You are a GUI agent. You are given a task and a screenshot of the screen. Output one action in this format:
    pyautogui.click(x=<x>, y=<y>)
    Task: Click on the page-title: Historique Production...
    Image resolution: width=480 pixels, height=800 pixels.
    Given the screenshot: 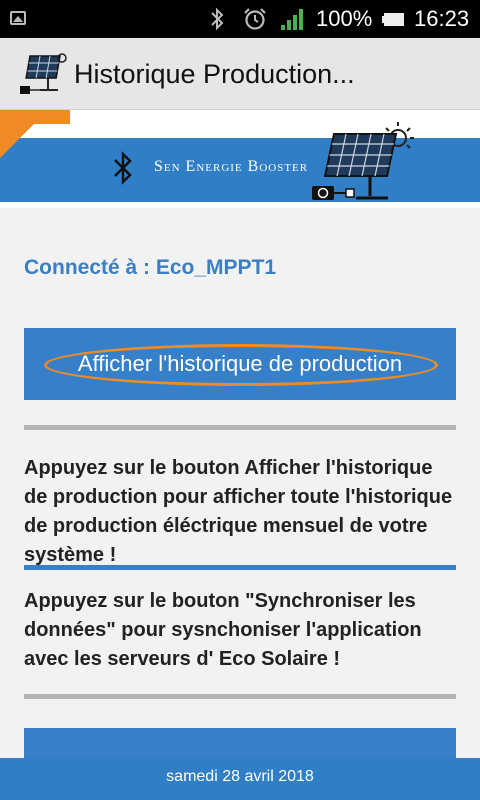 What is the action you would take?
    pyautogui.click(x=214, y=74)
    